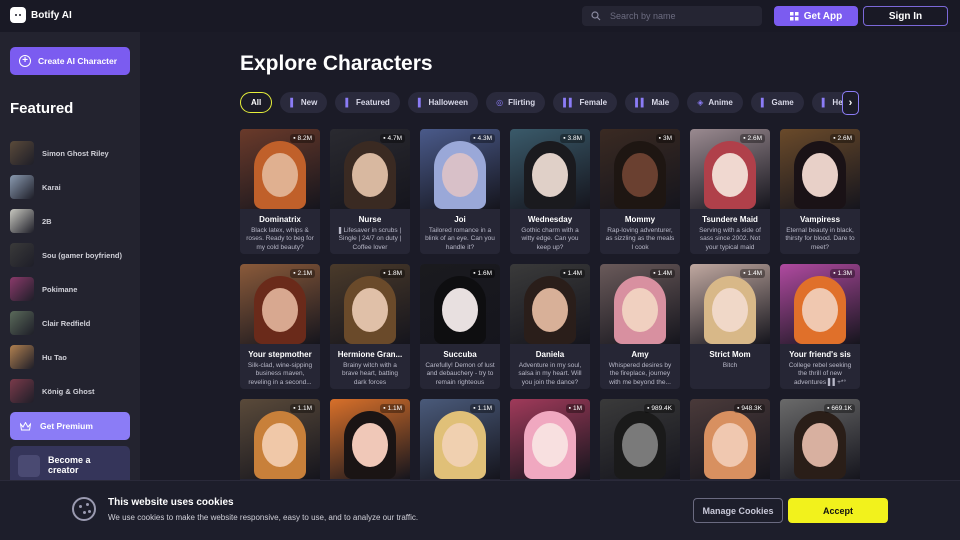  I want to click on message-count-badge: ▪ 948.3K, so click(749, 408).